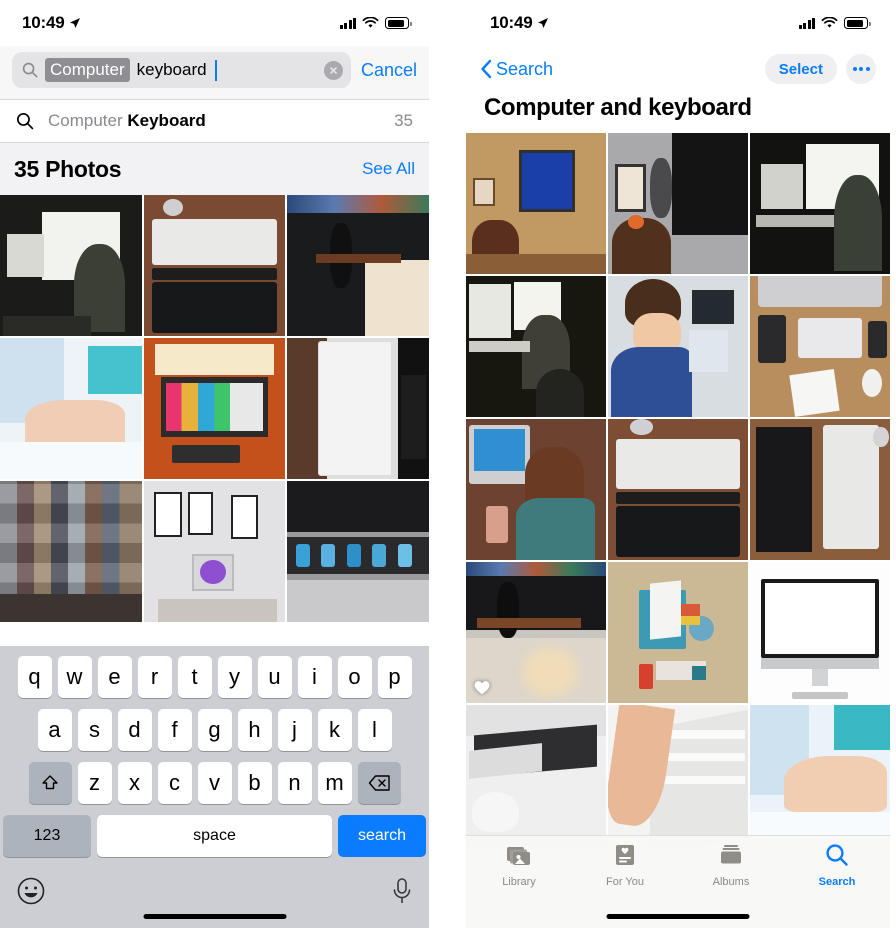  I want to click on clear-circle-icon, so click(333, 70).